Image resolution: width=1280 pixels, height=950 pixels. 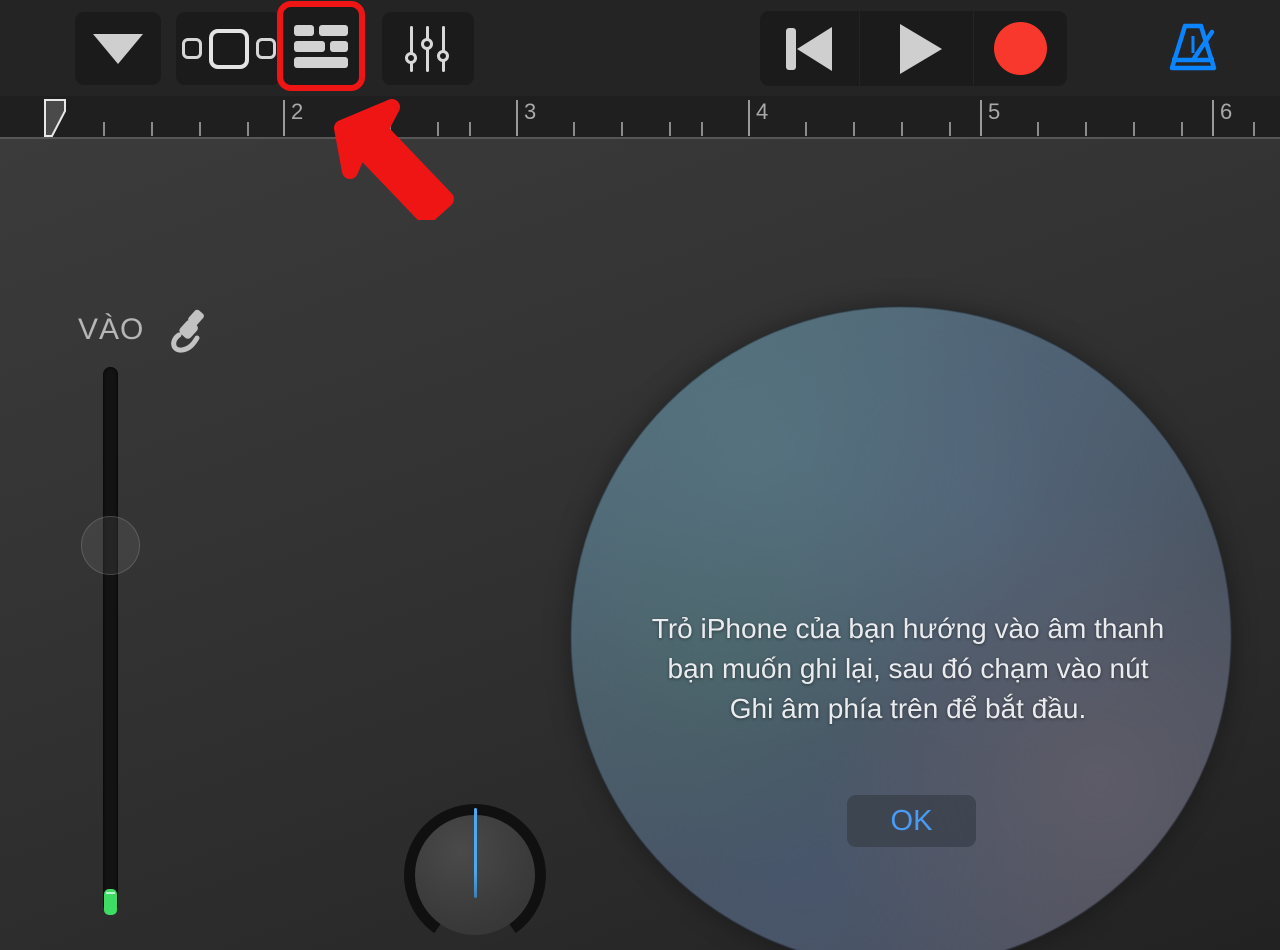 What do you see at coordinates (530, 111) in the screenshot?
I see `ruler-bar-number: 3` at bounding box center [530, 111].